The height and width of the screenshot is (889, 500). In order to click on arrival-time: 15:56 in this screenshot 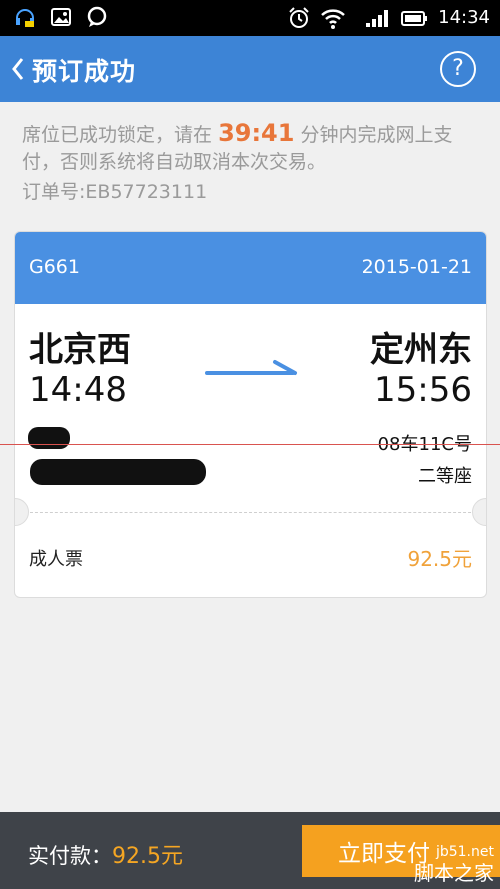, I will do `click(423, 390)`.